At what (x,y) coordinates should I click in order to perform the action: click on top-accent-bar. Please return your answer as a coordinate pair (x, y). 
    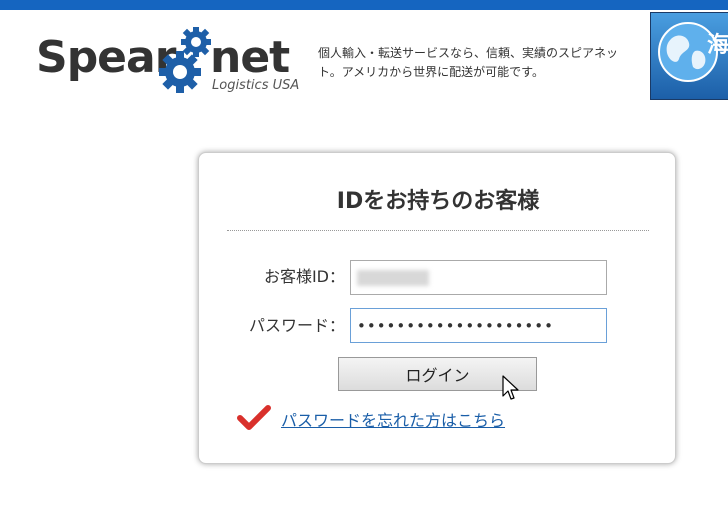
    Looking at the image, I should click on (364, 5).